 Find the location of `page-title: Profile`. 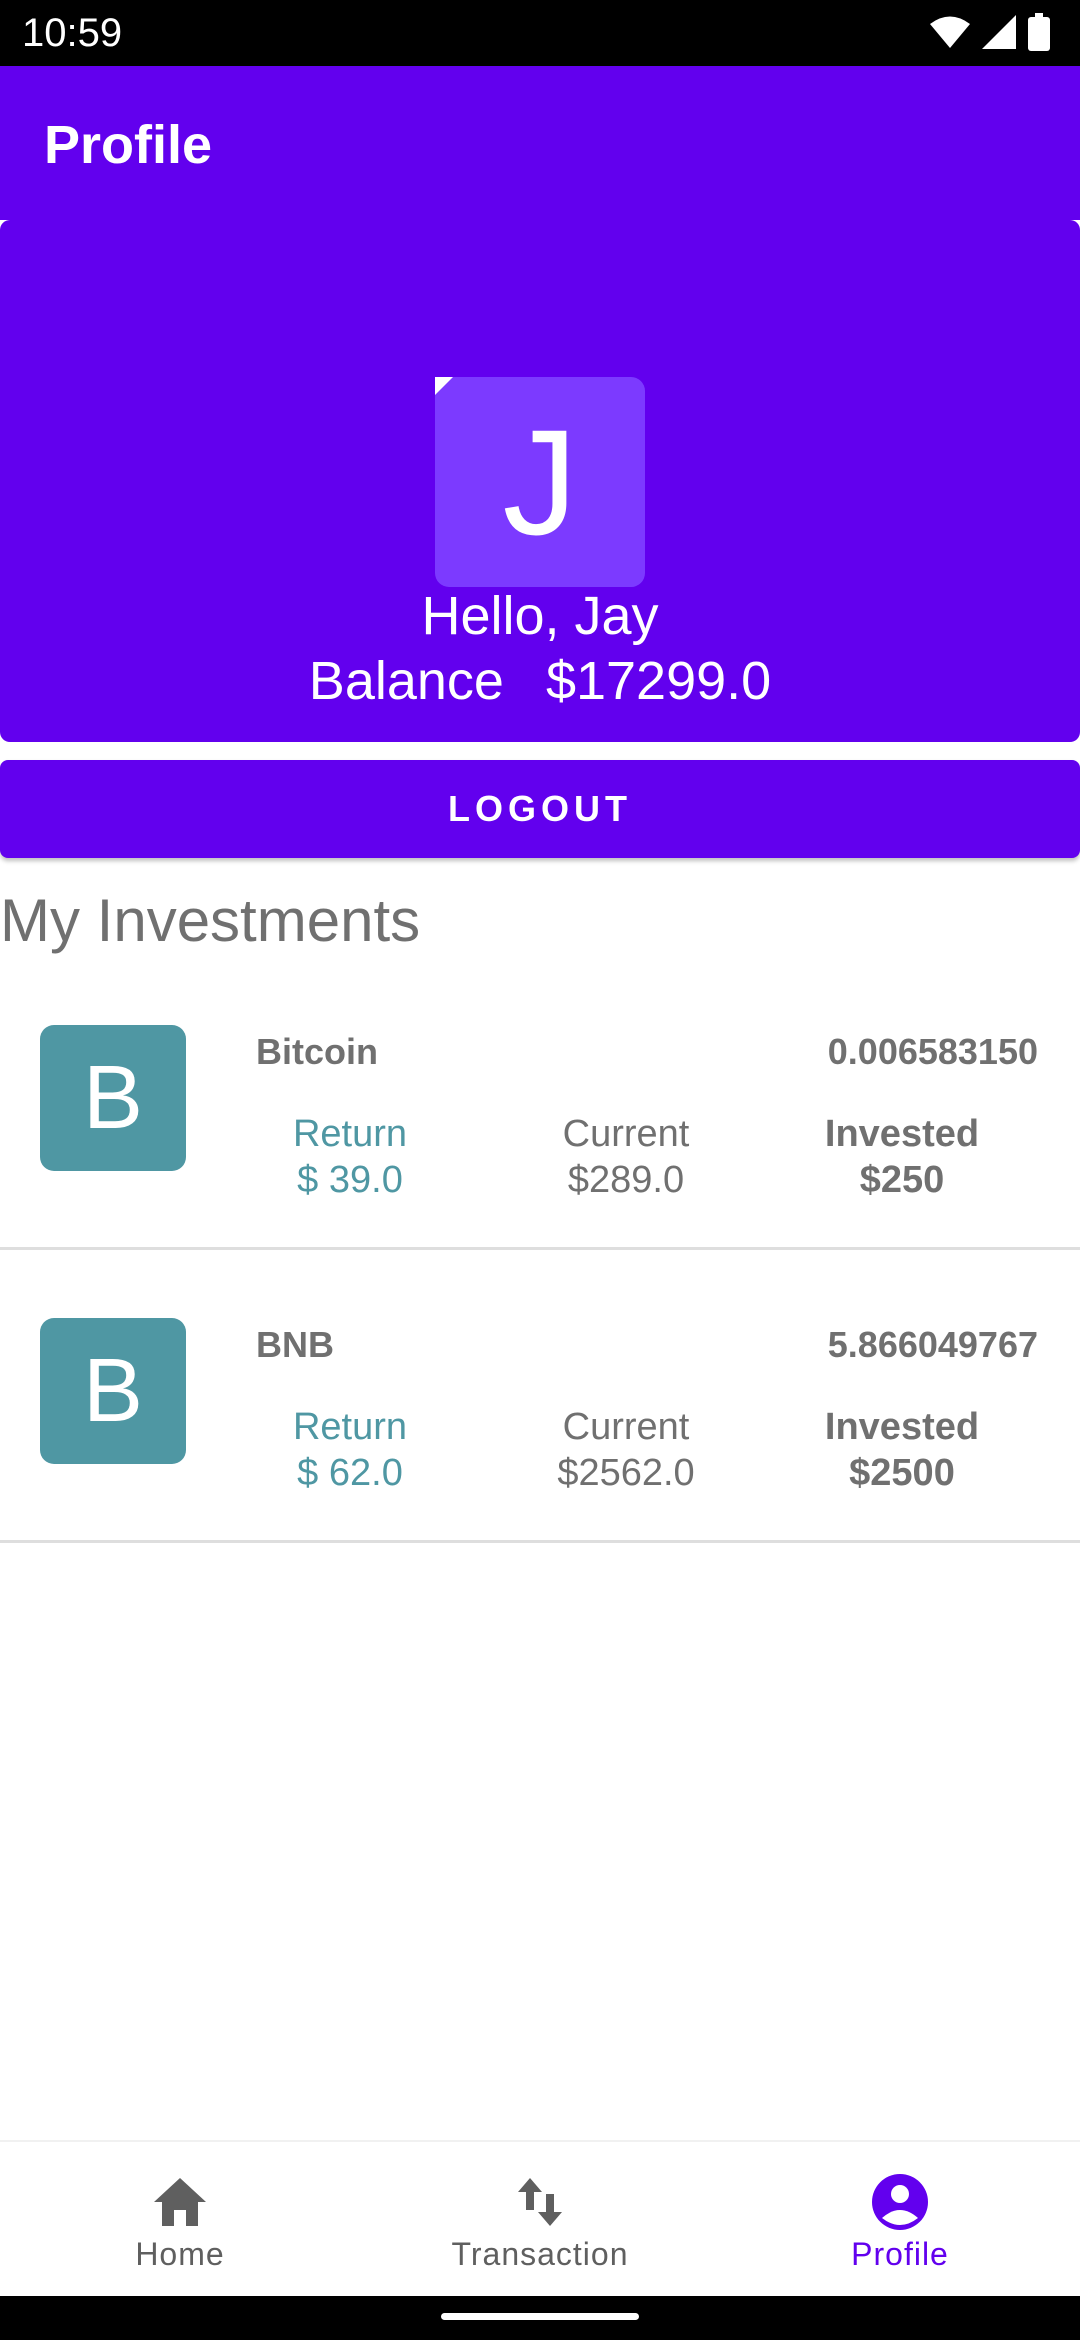

page-title: Profile is located at coordinates (128, 145).